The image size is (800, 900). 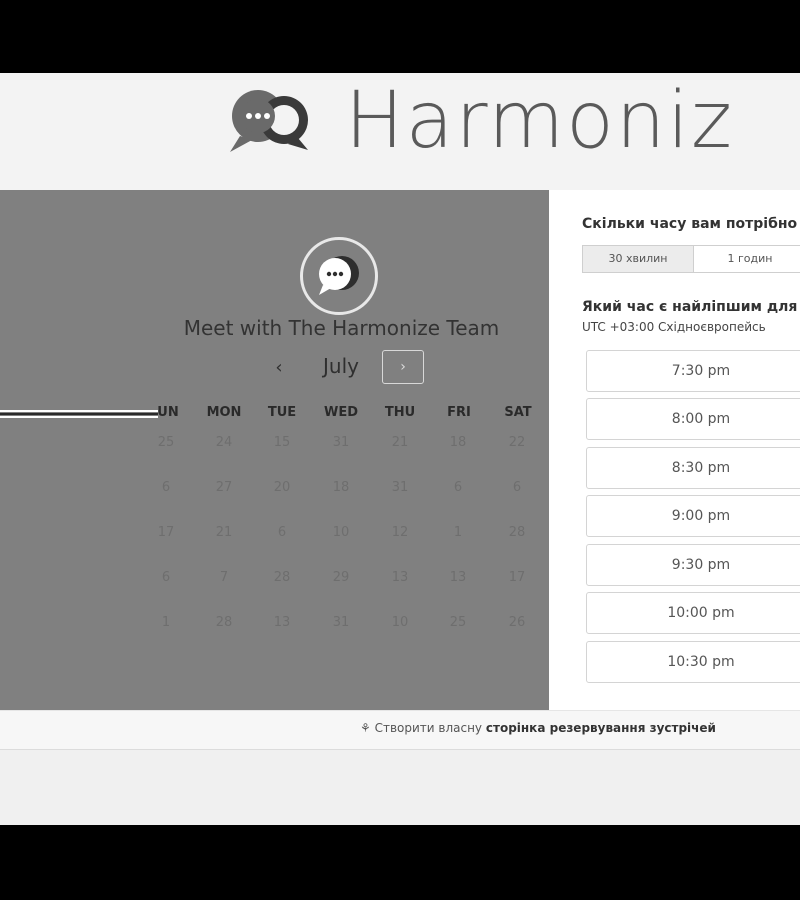 I want to click on previous-month-button: ‹, so click(x=279, y=368).